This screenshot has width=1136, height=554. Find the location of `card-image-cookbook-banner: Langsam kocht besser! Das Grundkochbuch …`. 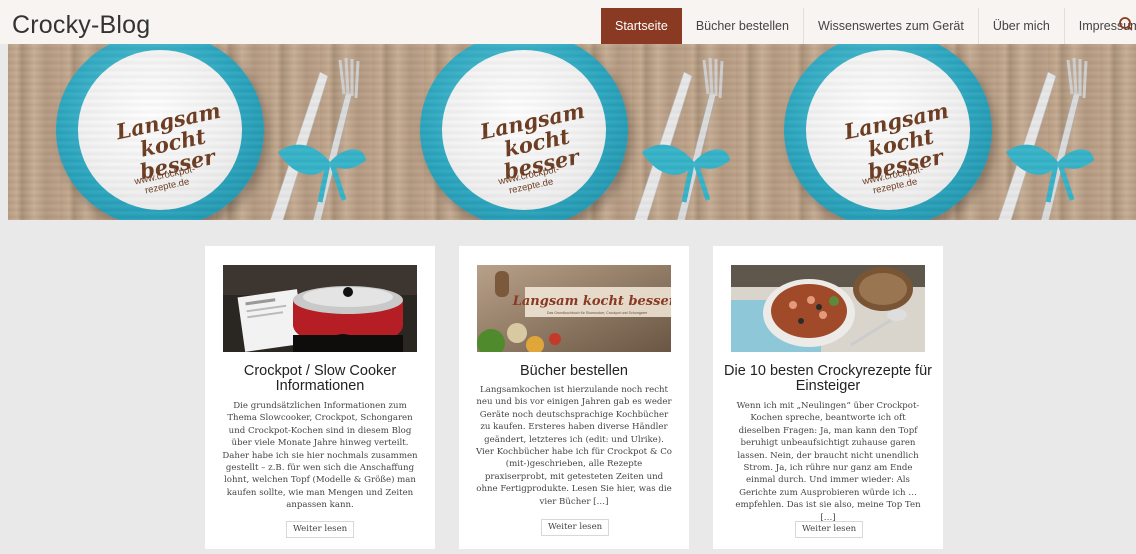

card-image-cookbook-banner: Langsam kocht besser! Das Grundkochbuch … is located at coordinates (574, 308).